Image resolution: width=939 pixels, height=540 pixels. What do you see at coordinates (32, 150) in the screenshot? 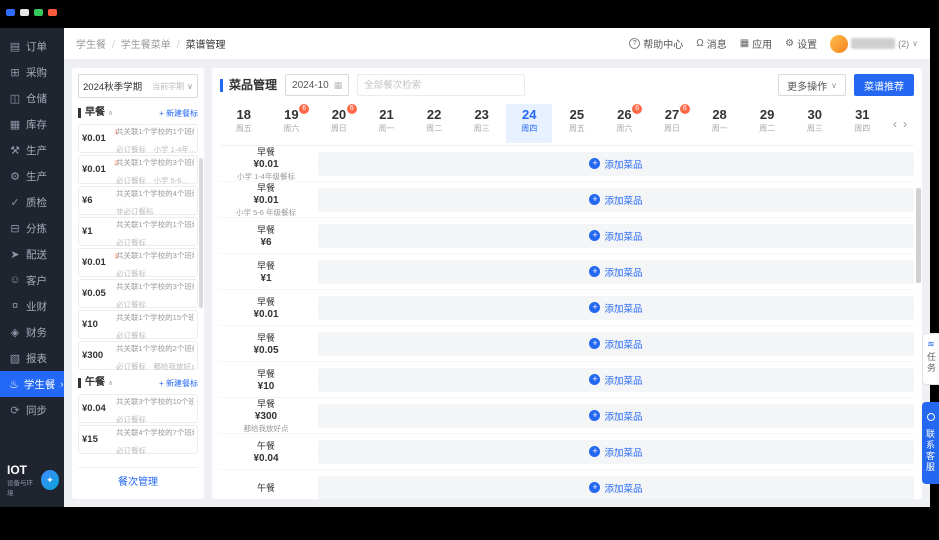
I see `sidebar-item: ⚒ 生产 ›` at bounding box center [32, 150].